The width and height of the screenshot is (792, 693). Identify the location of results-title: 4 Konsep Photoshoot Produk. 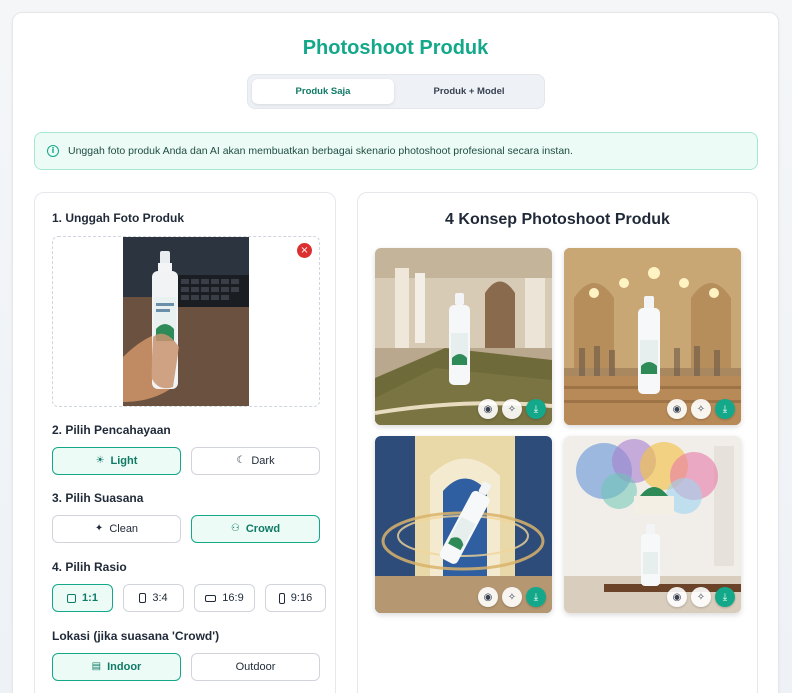
(557, 219).